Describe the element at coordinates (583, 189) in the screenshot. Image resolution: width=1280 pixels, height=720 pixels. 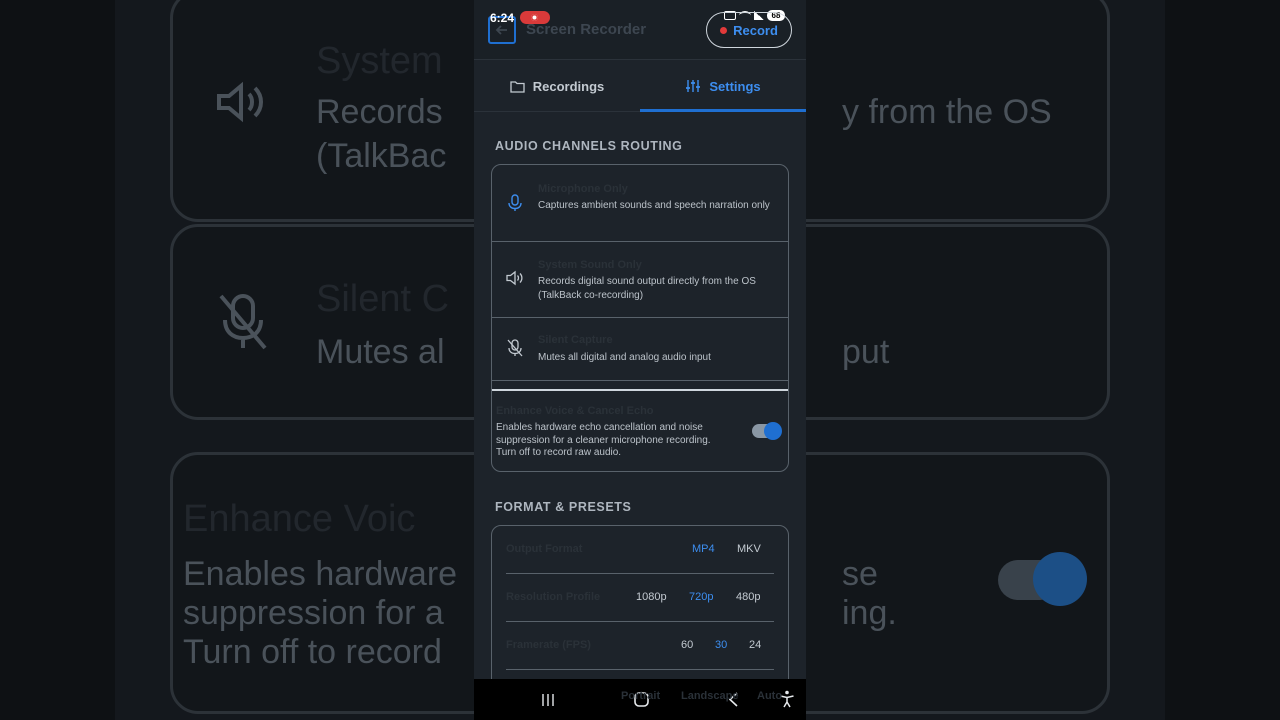
I see `option-title: Microphone Only` at that location.